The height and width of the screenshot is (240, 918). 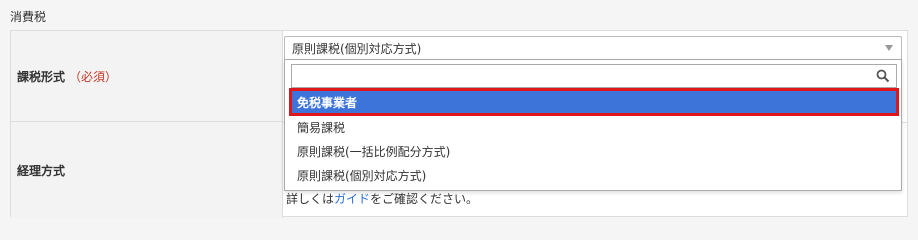 What do you see at coordinates (883, 76) in the screenshot?
I see `search-icon` at bounding box center [883, 76].